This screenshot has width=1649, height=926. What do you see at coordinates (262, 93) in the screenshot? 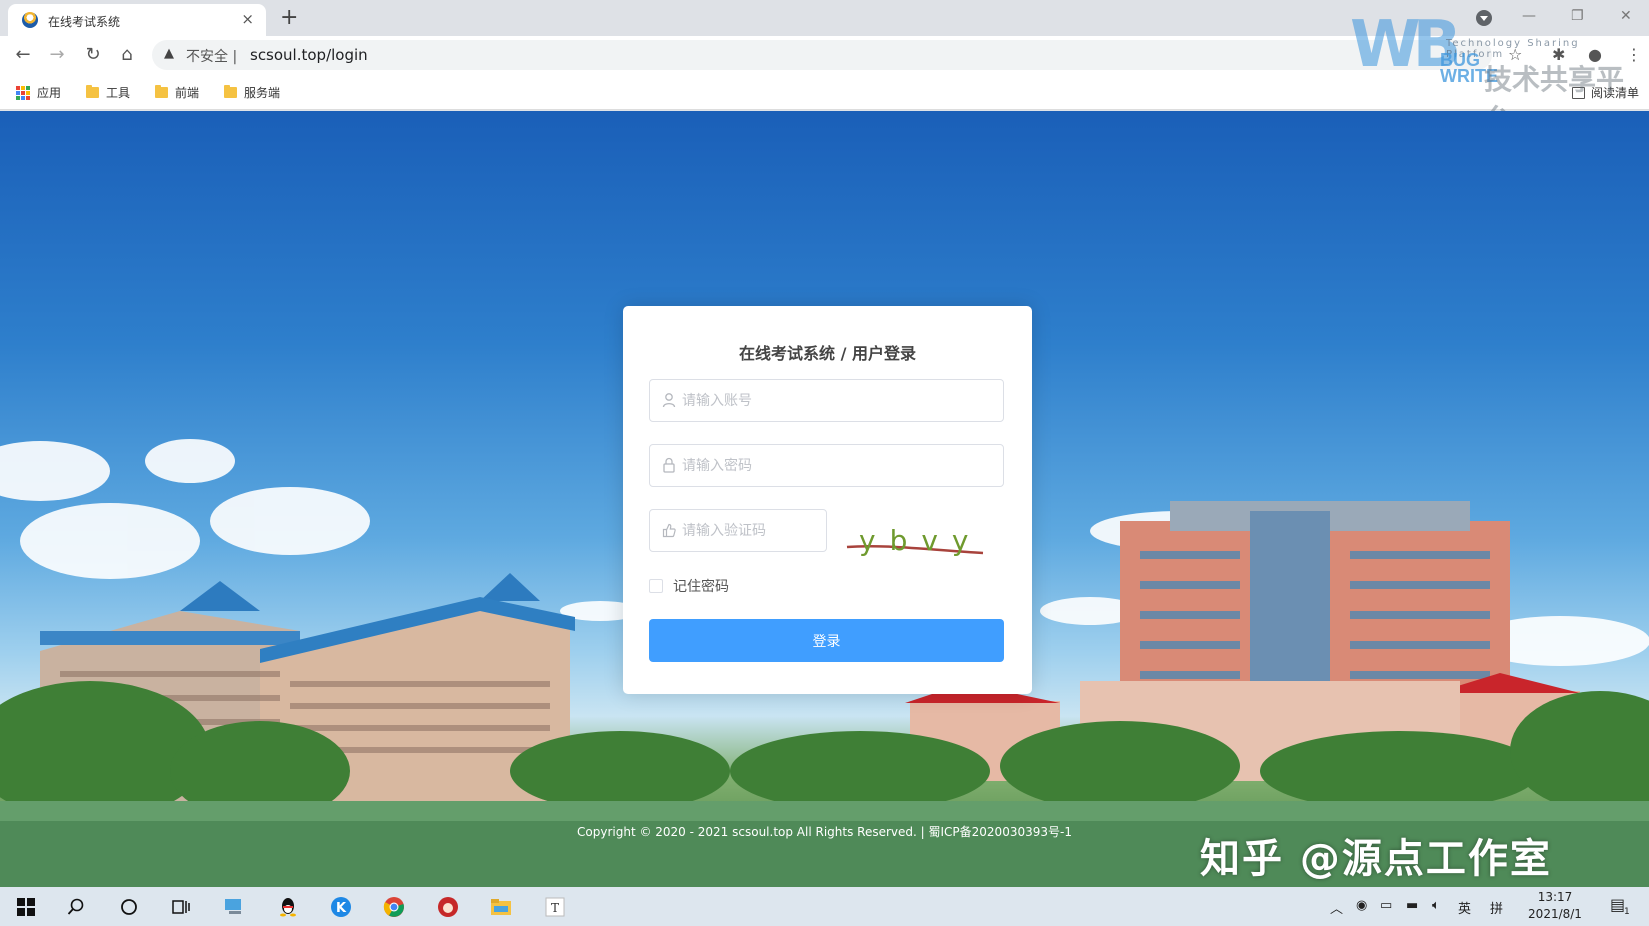
I see `bookmark-label: 服务端` at bounding box center [262, 93].